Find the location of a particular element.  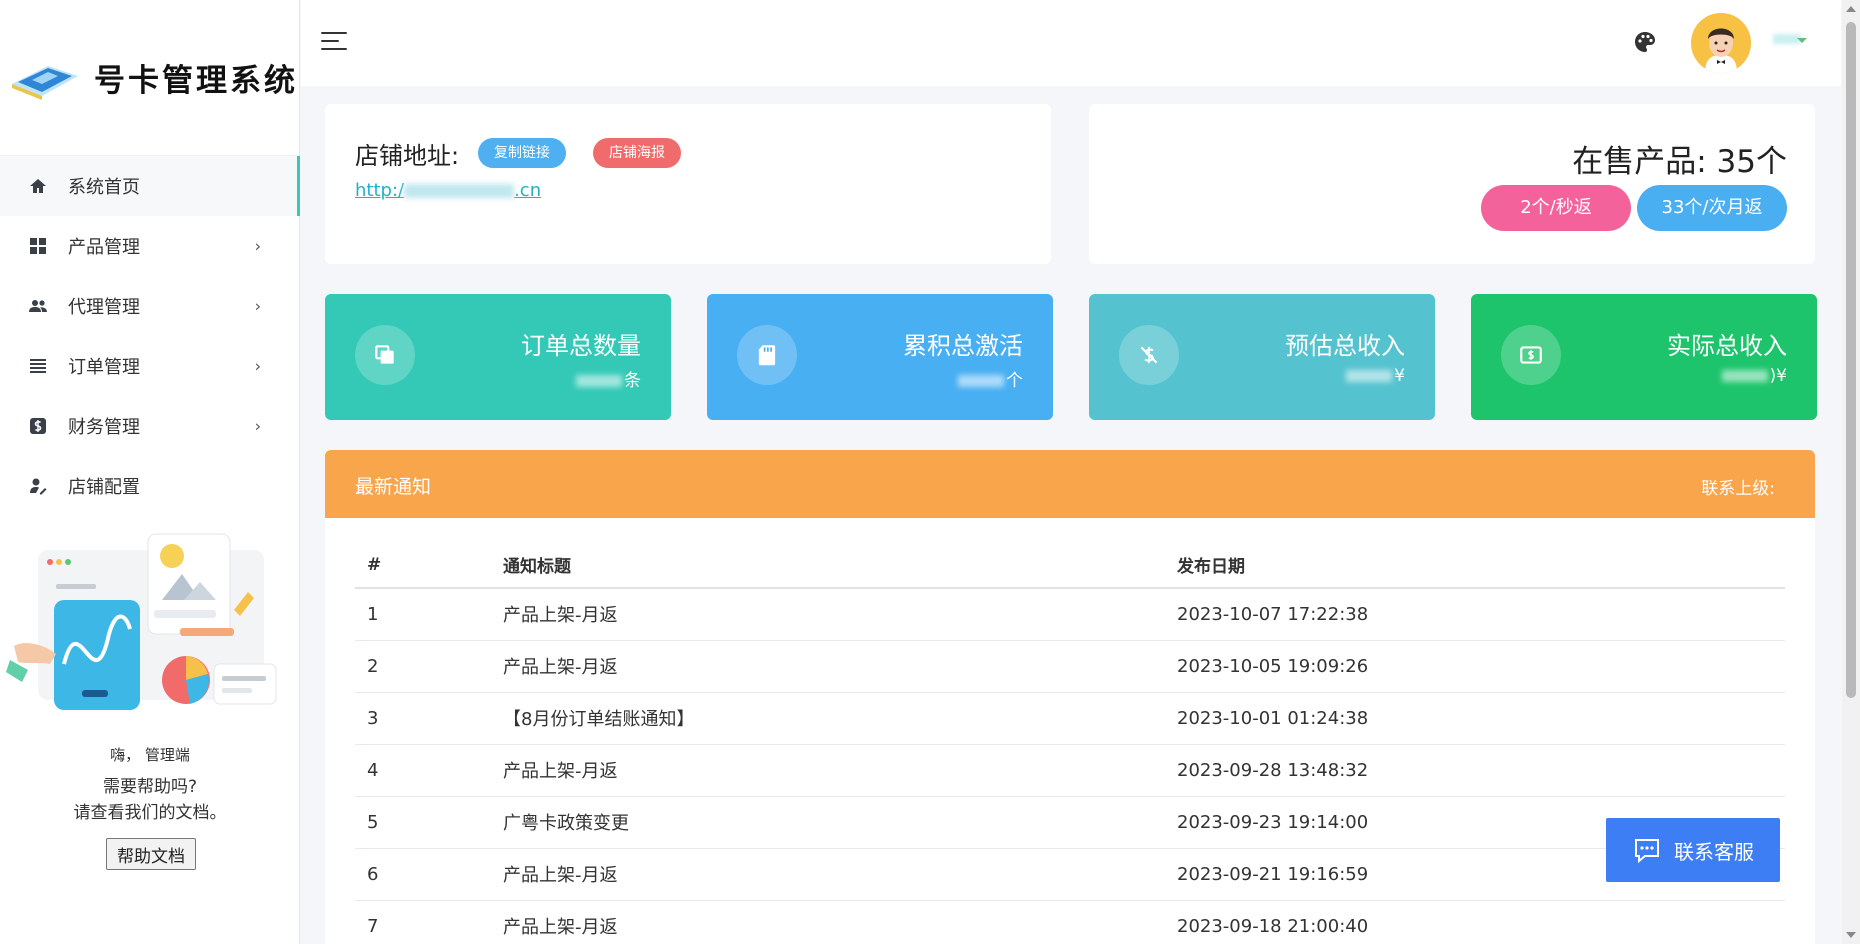

dollar-slash-icon is located at coordinates (1149, 355).